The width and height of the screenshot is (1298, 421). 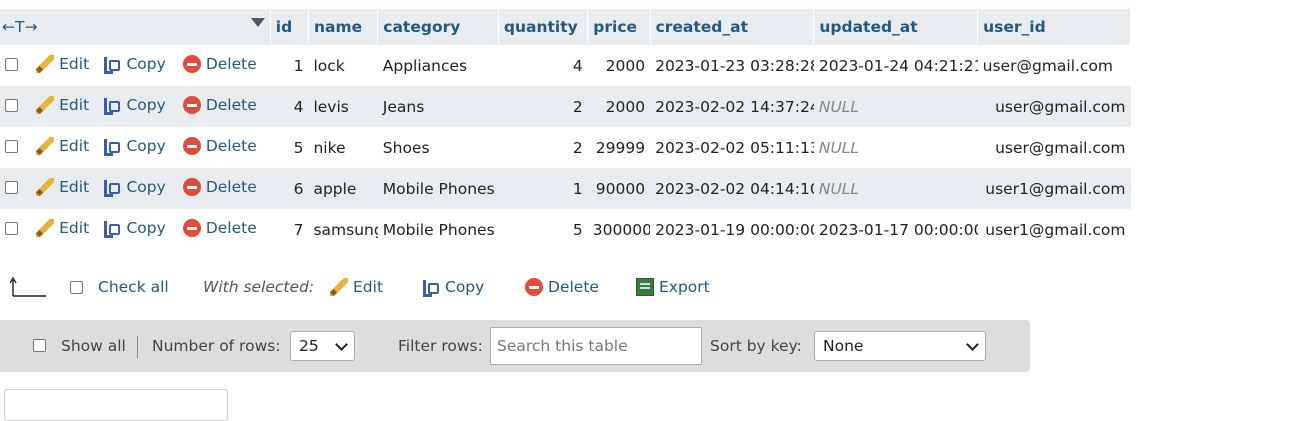 What do you see at coordinates (895, 65) in the screenshot?
I see `cell-updated-at: 2023-01-24 04:21:21` at bounding box center [895, 65].